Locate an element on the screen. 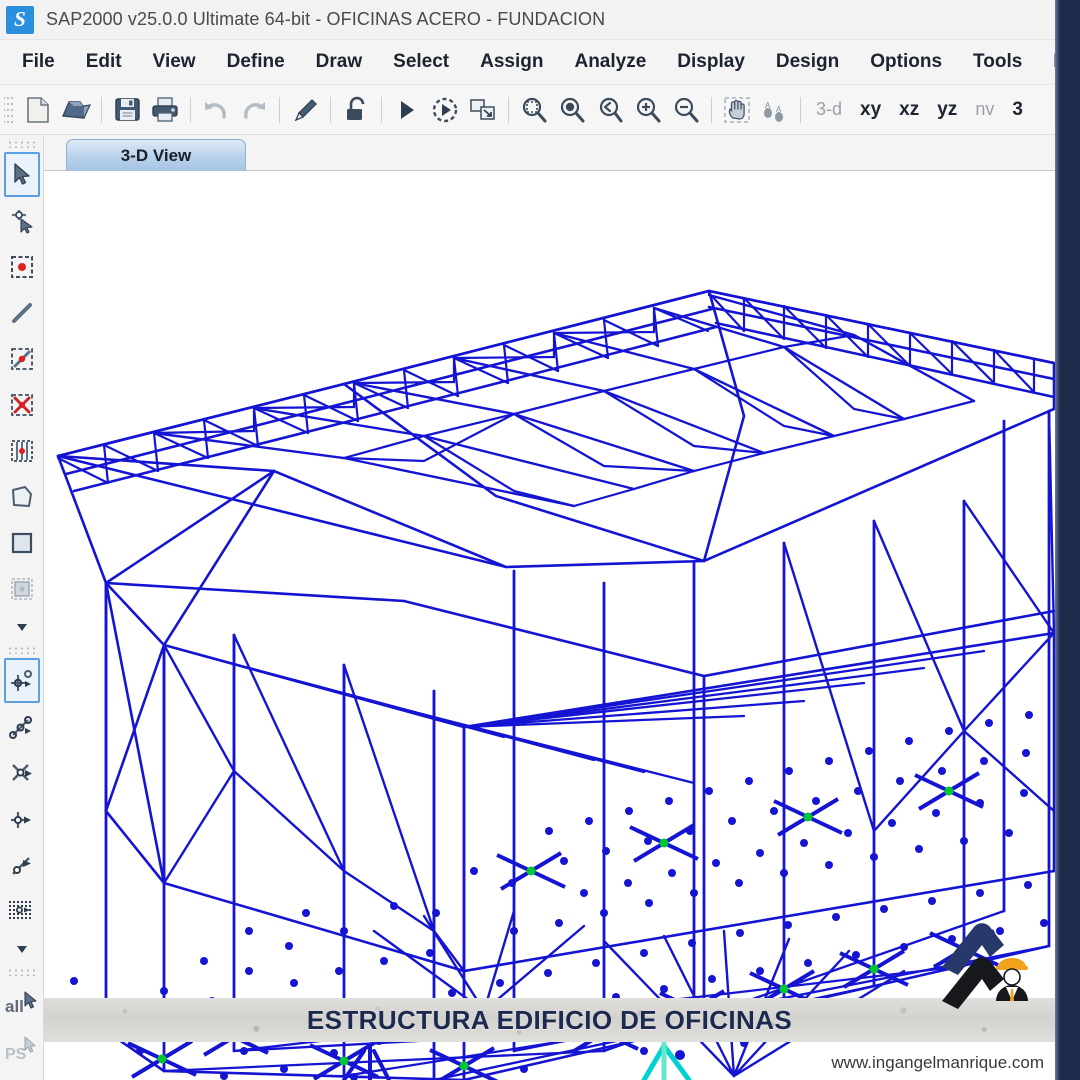 This screenshot has width=1080, height=1080. reshape-object-icon is located at coordinates (22, 220).